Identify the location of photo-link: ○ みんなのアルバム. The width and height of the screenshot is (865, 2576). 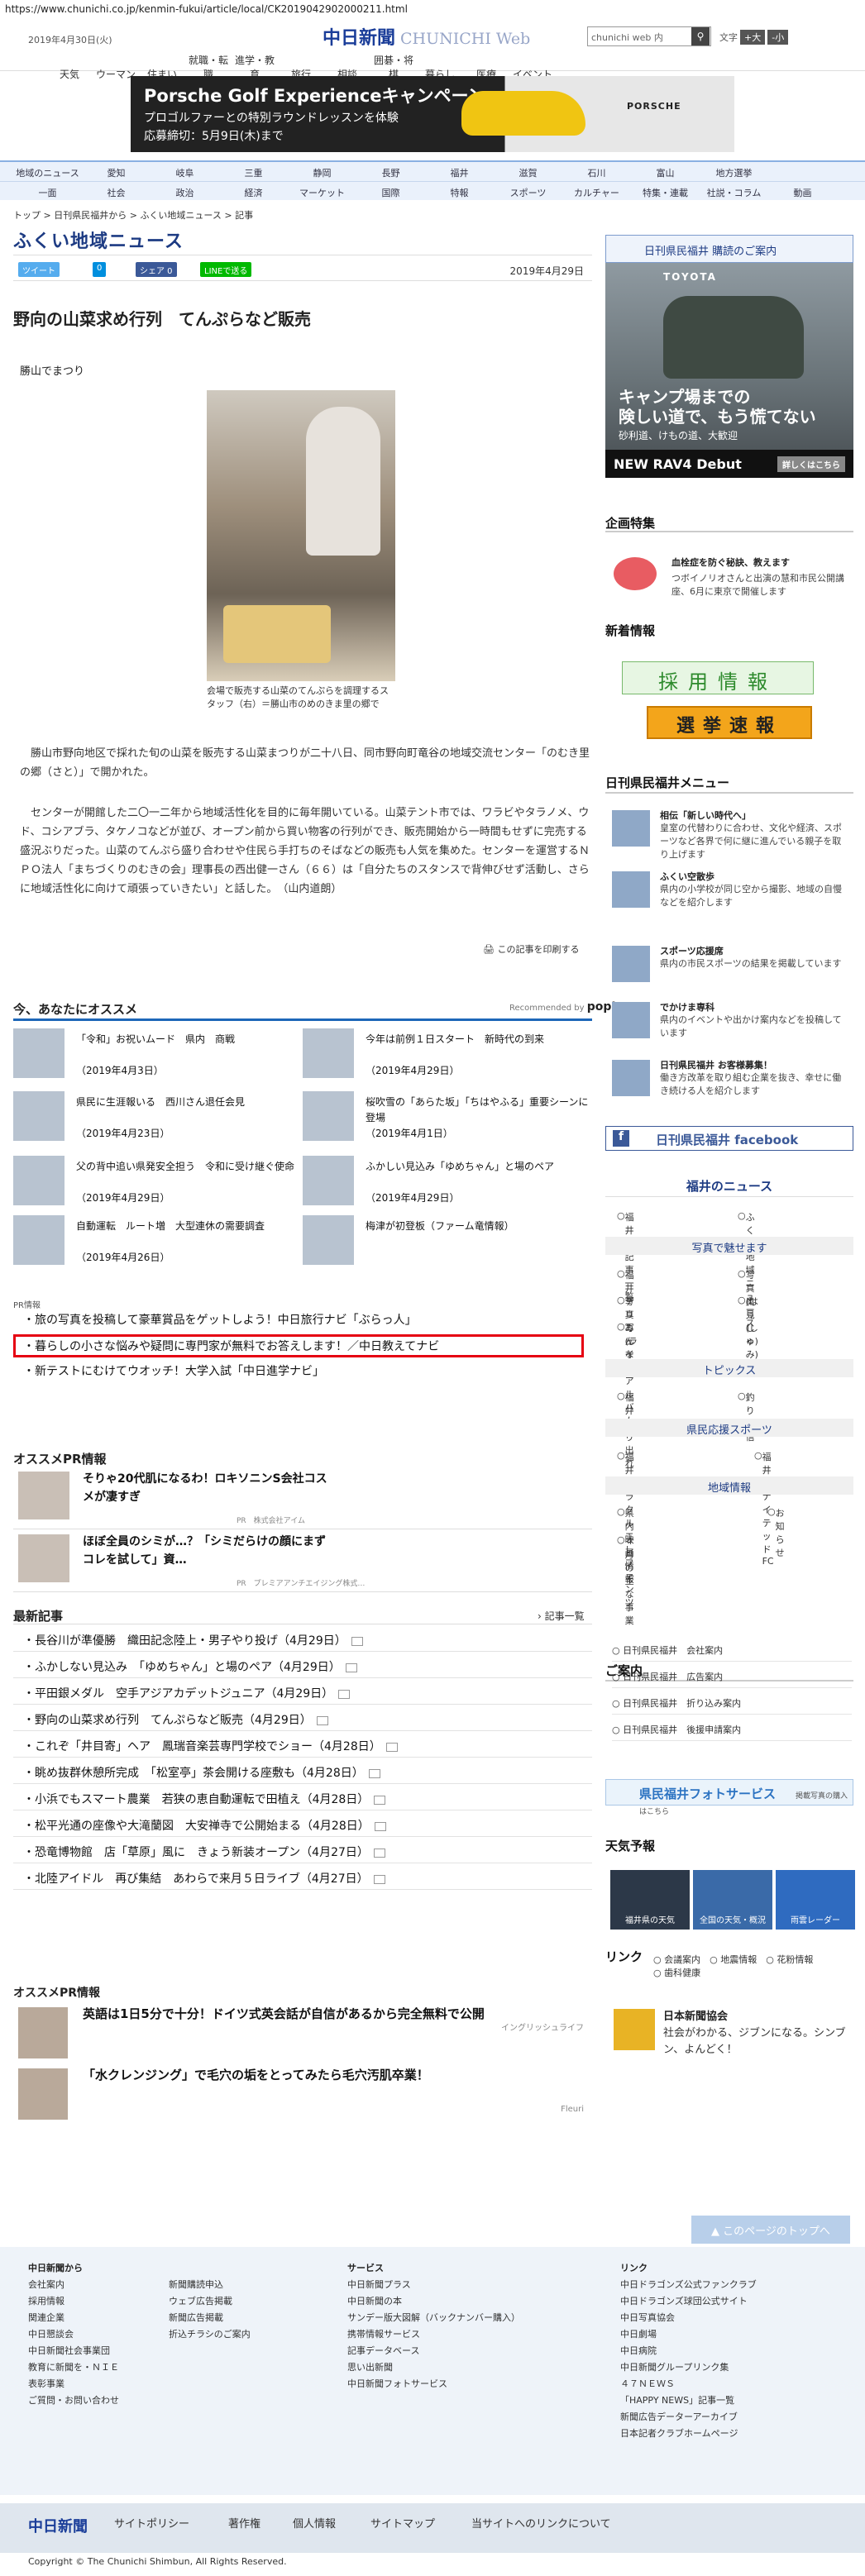
(625, 1373).